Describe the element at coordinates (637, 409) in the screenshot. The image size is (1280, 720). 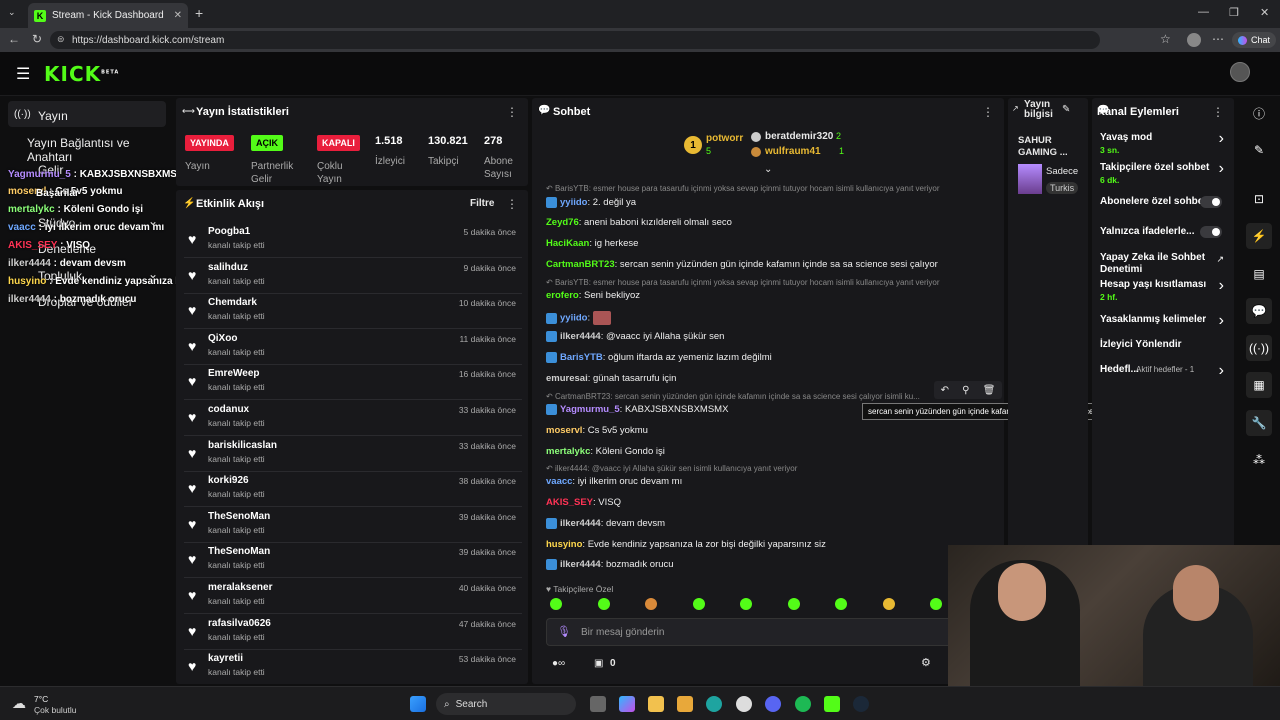
I see `chat-message: Yagmurmu_5: KABXJSBXNSBXMSMX` at that location.